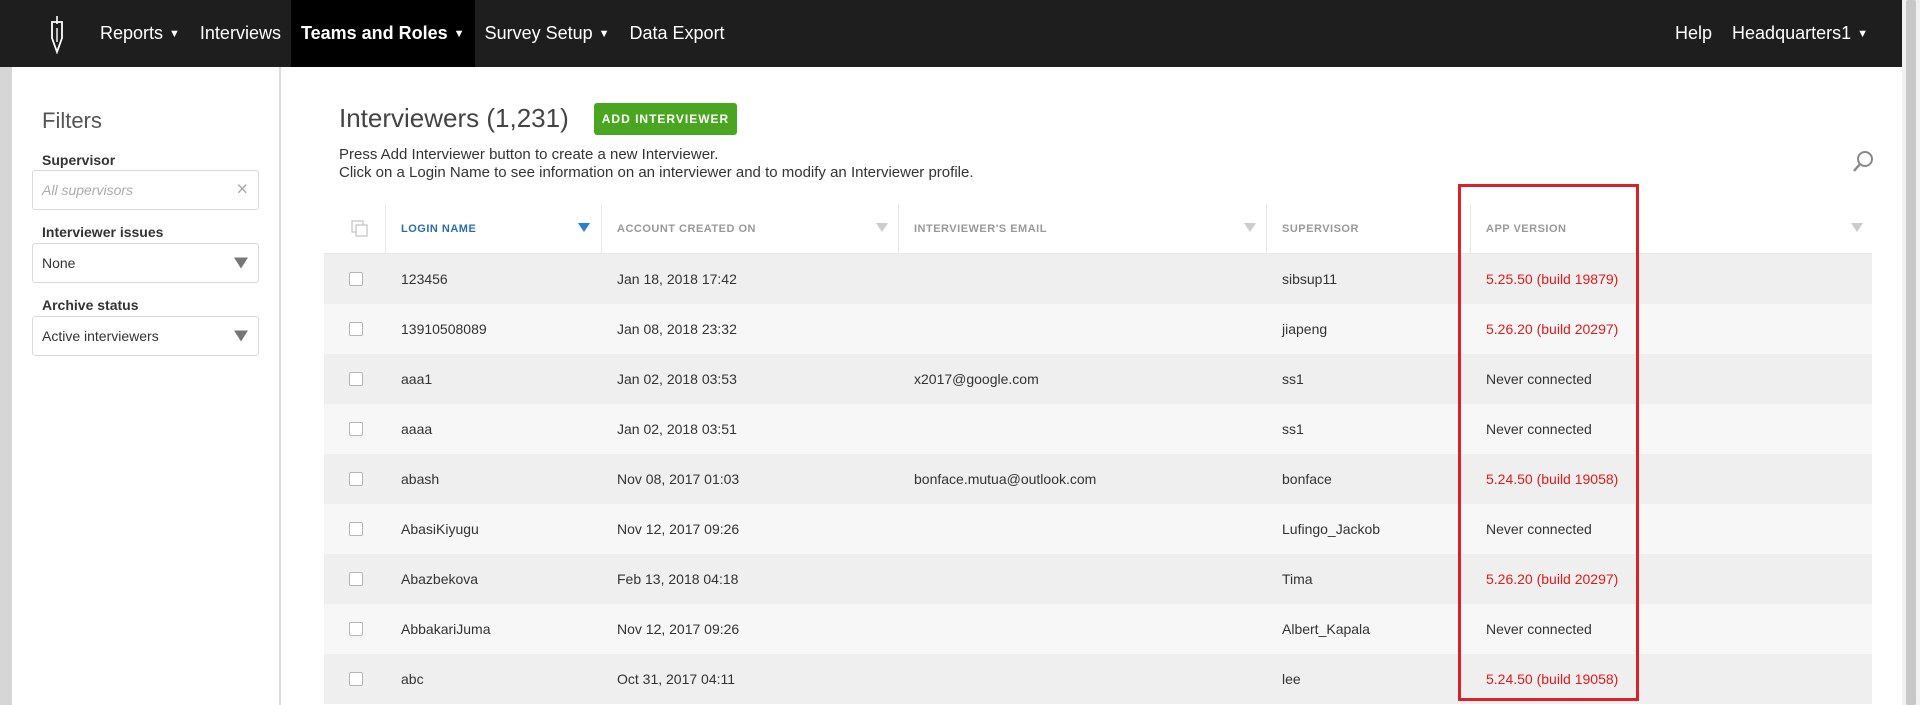 The image size is (1920, 705). Describe the element at coordinates (59, 263) in the screenshot. I see `issues-filter-value: None` at that location.